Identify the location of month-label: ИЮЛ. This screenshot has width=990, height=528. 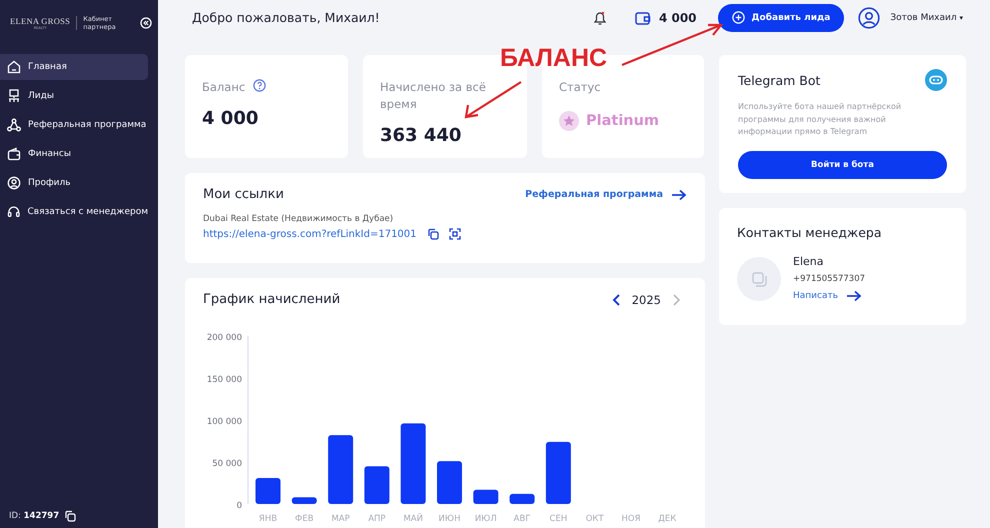
(485, 519).